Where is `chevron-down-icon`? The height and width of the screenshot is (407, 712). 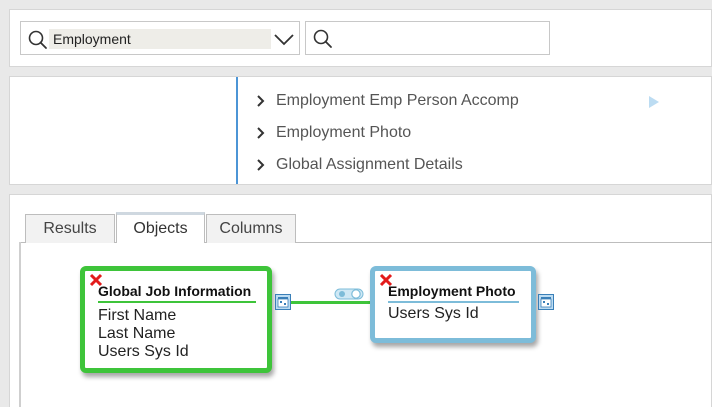 chevron-down-icon is located at coordinates (284, 39).